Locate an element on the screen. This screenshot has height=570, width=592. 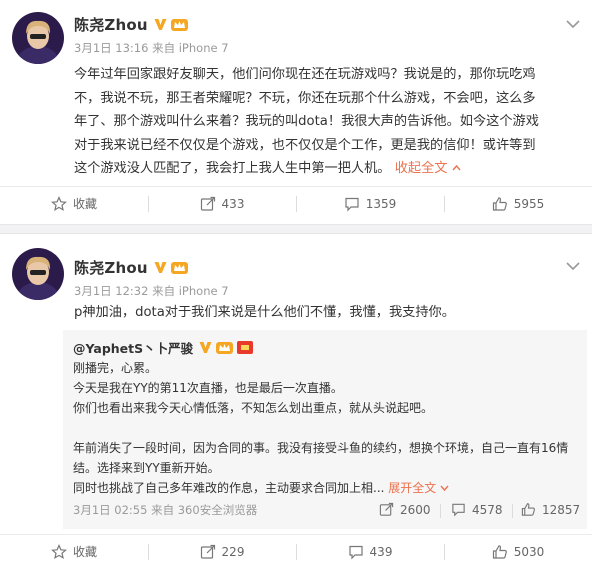
comment-button: 1359 is located at coordinates (370, 203).